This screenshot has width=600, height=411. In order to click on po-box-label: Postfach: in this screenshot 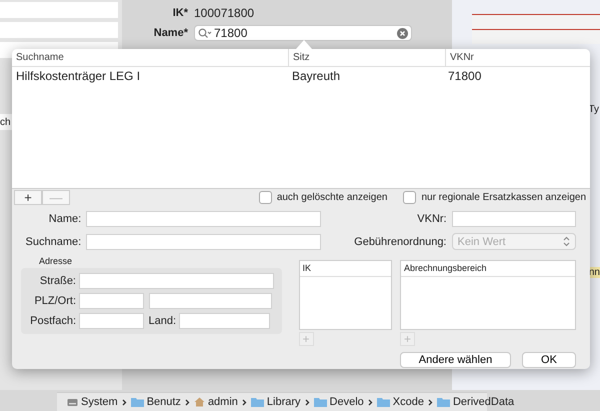, I will do `click(52, 321)`.